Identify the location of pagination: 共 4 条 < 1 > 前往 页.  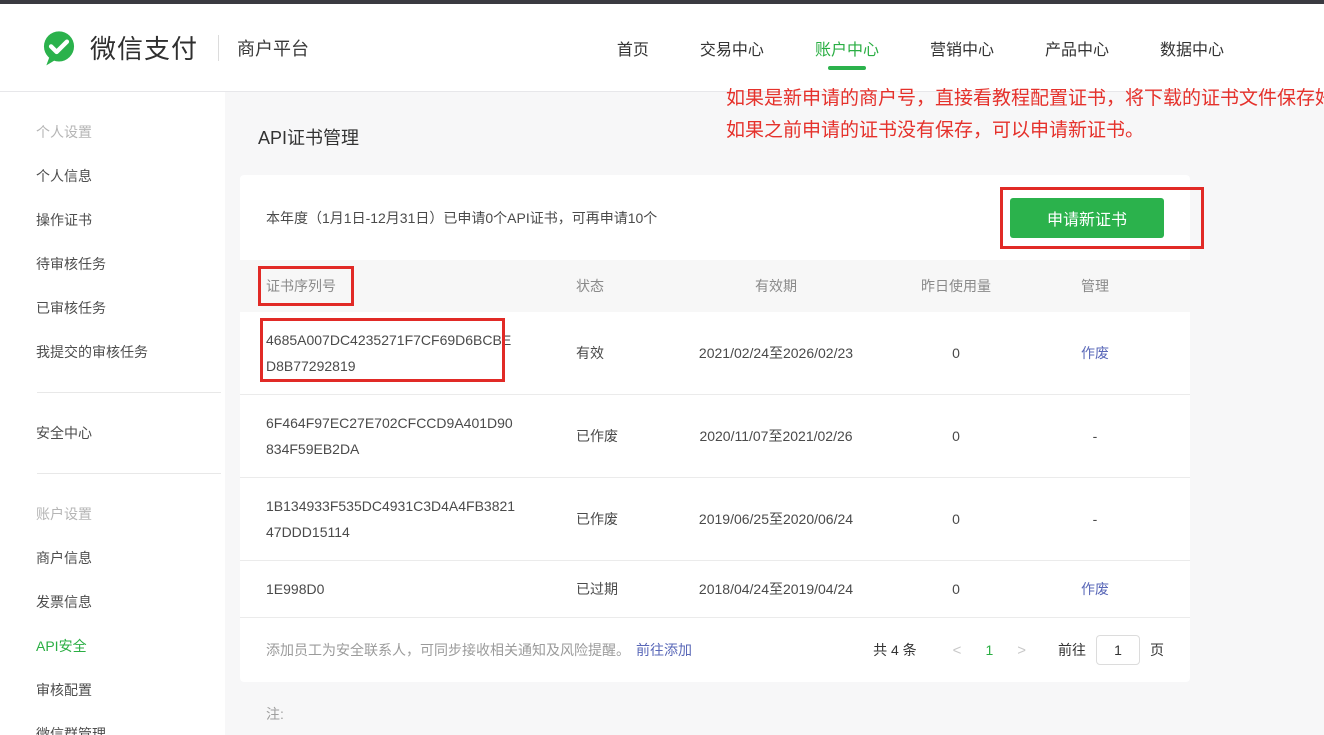
(1018, 650).